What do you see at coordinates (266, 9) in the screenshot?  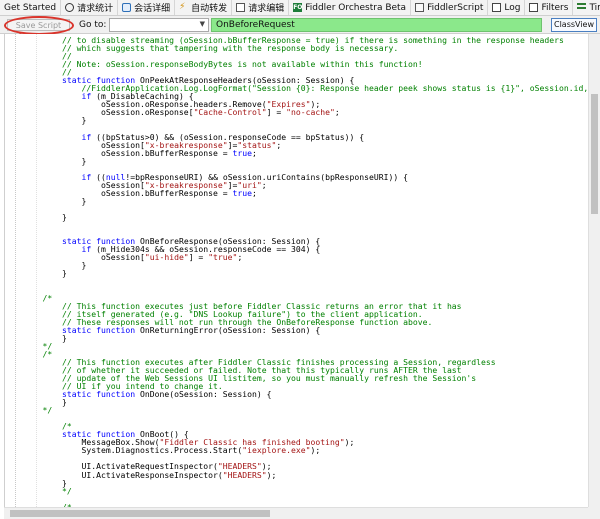 I see `tab-label: 请求编辑` at bounding box center [266, 9].